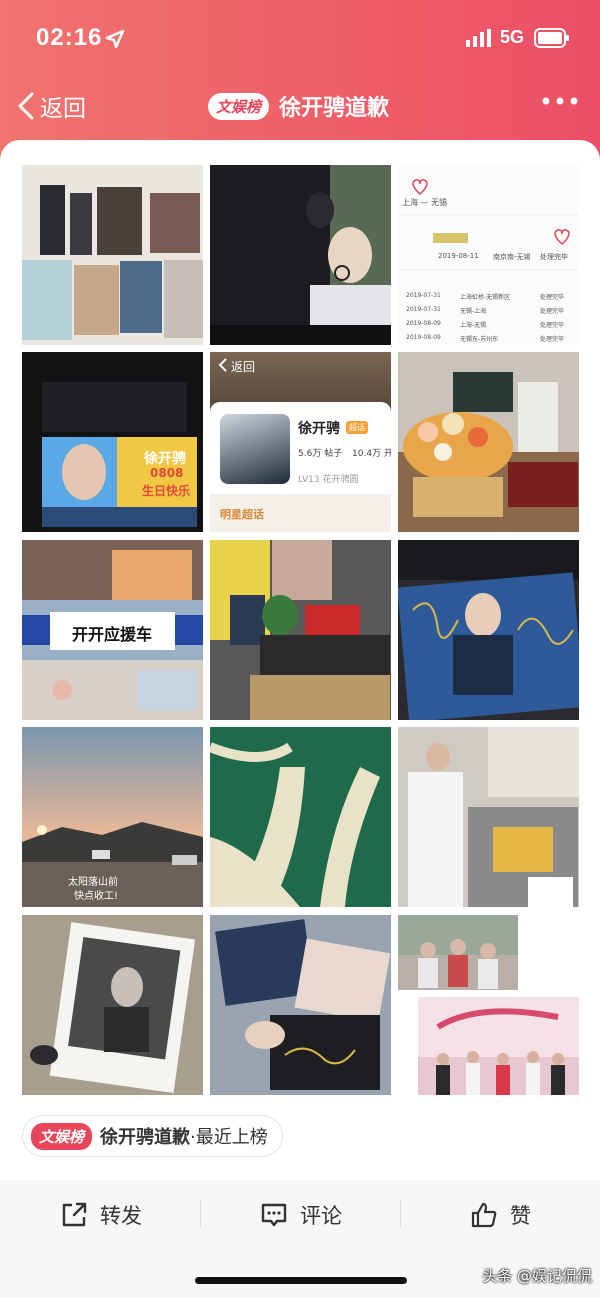 The height and width of the screenshot is (1298, 600). What do you see at coordinates (479, 339) in the screenshot?
I see `ticket-route: 无锡东-苏州东` at bounding box center [479, 339].